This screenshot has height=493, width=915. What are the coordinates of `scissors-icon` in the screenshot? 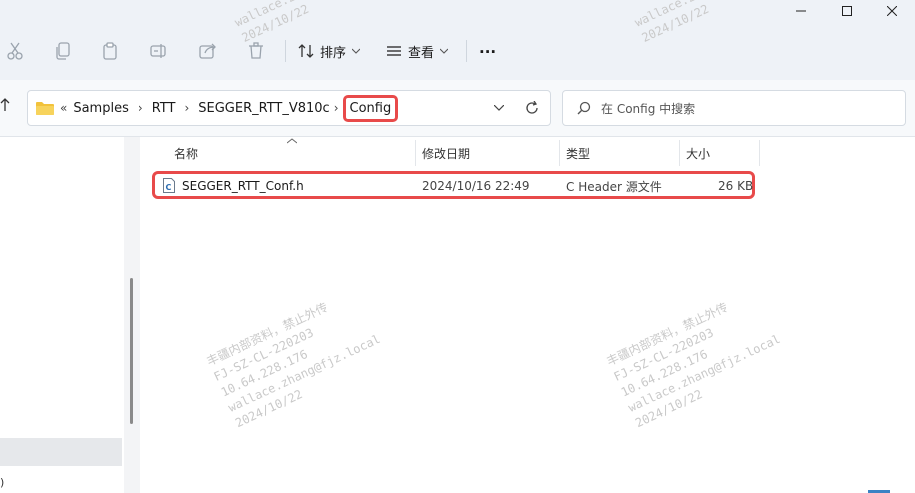 It's located at (15, 51).